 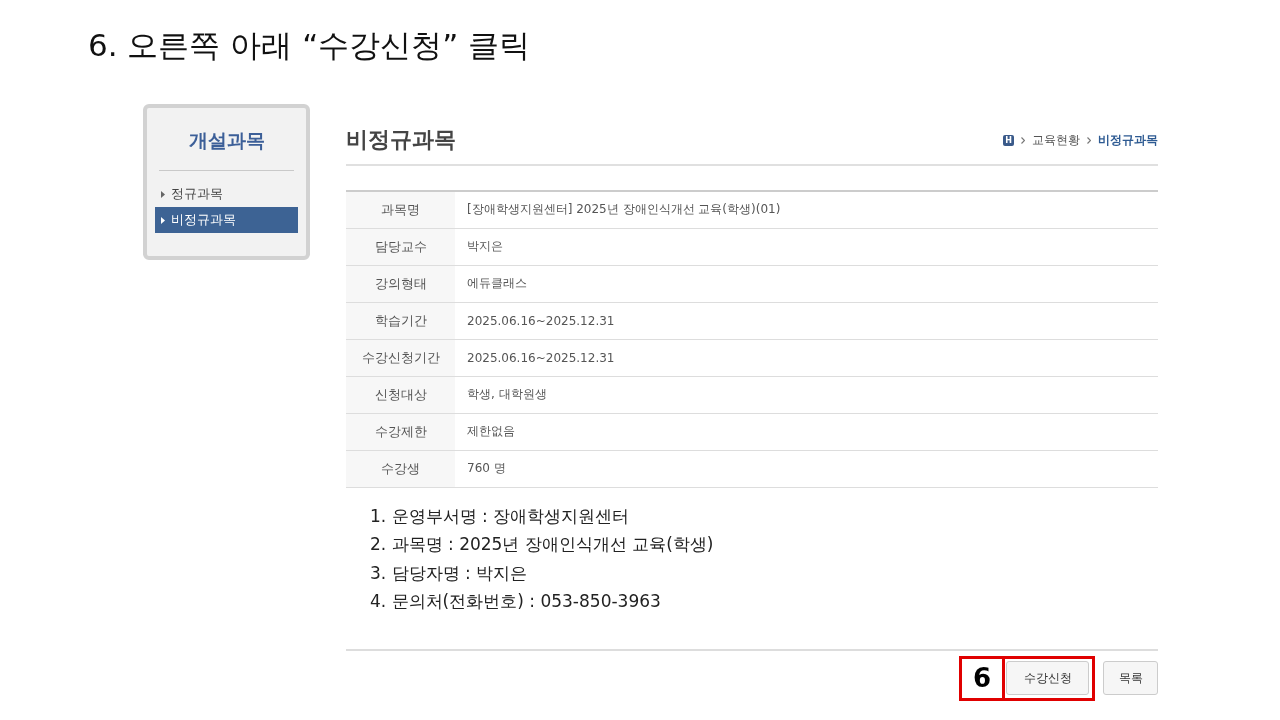 I want to click on note-line: 3. 담당자명 : 박지은, so click(x=449, y=573).